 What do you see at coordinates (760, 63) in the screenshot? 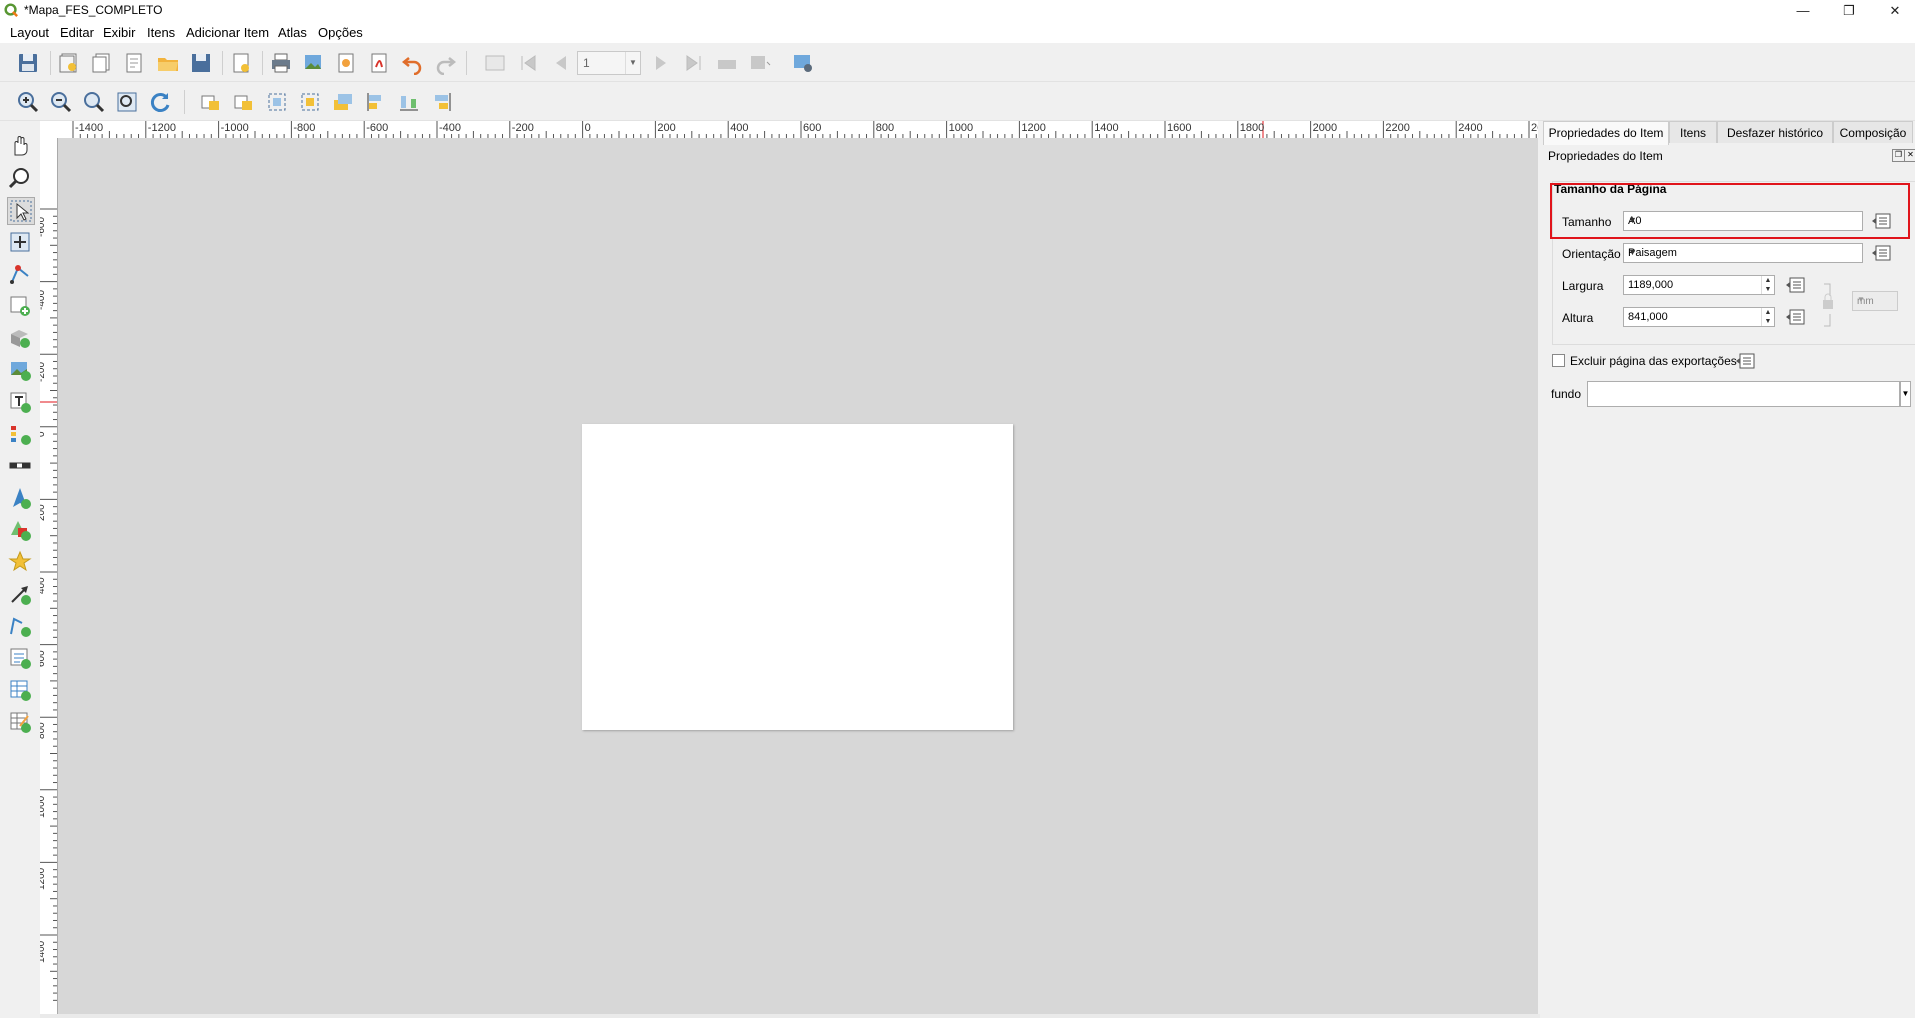
I see `export-atlas-icon` at bounding box center [760, 63].